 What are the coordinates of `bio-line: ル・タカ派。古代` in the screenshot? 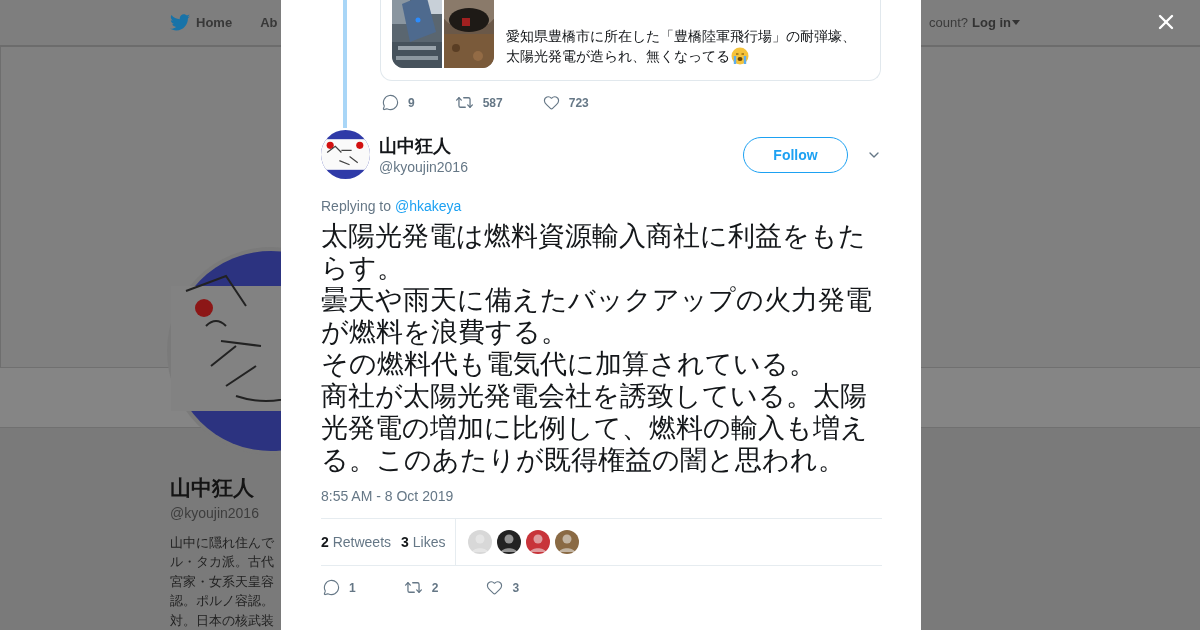 It's located at (222, 562).